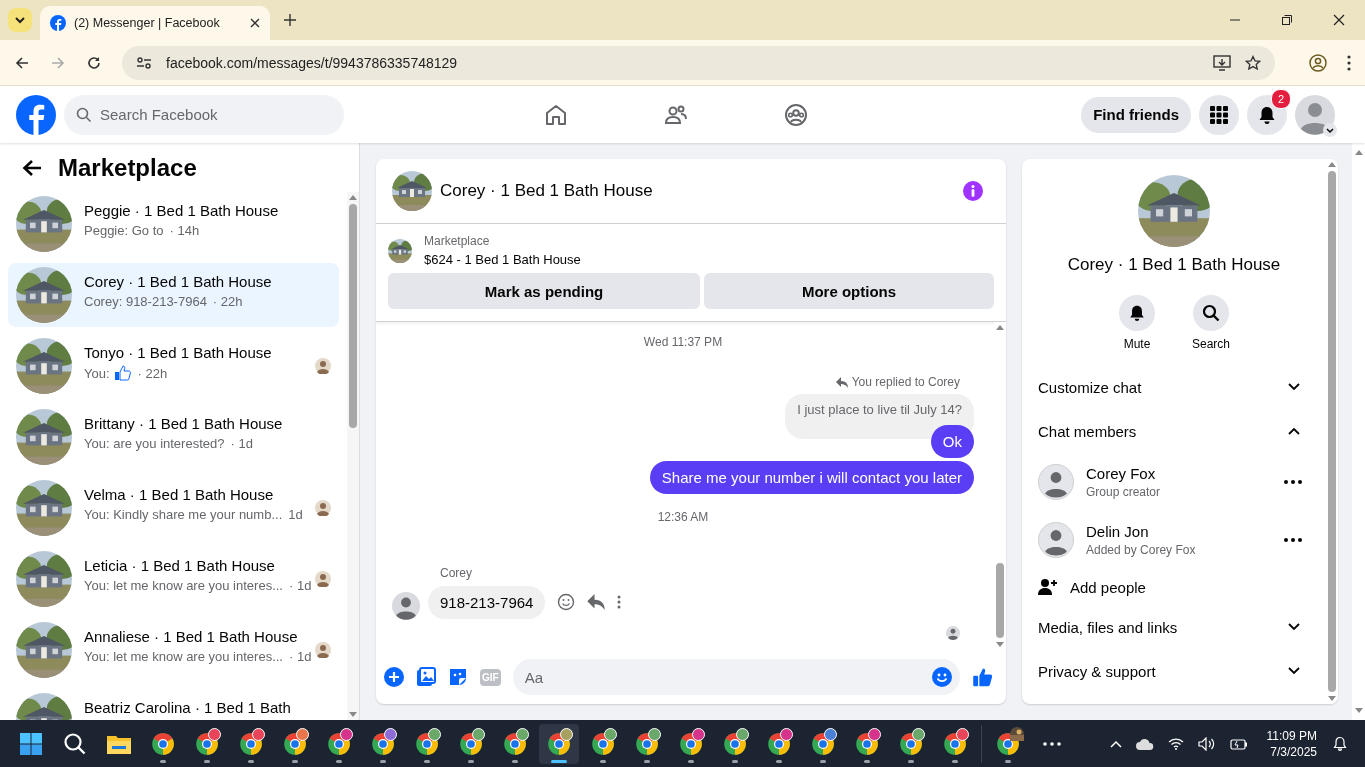 The height and width of the screenshot is (767, 1365). Describe the element at coordinates (188, 707) in the screenshot. I see `conversation-name: Beatriz Carolina · 1 Bed 1 Bath` at that location.